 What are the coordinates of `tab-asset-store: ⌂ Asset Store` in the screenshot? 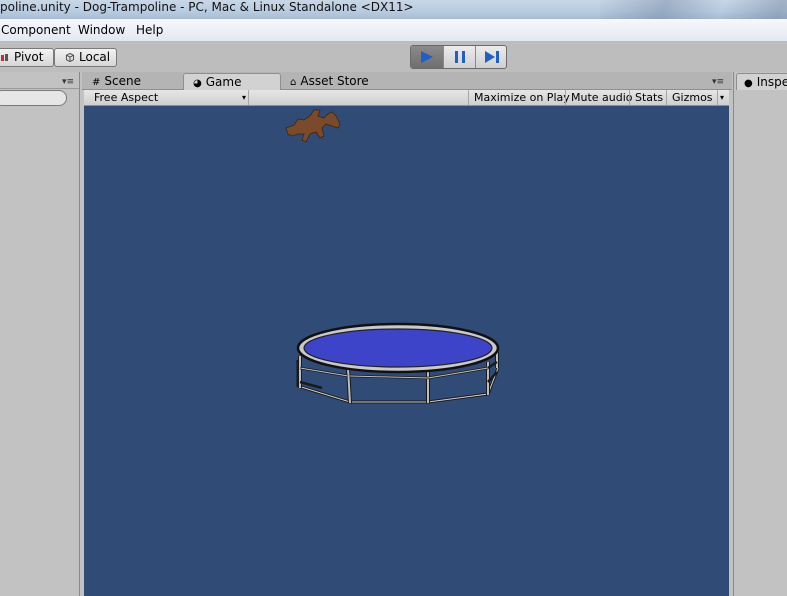 It's located at (325, 81).